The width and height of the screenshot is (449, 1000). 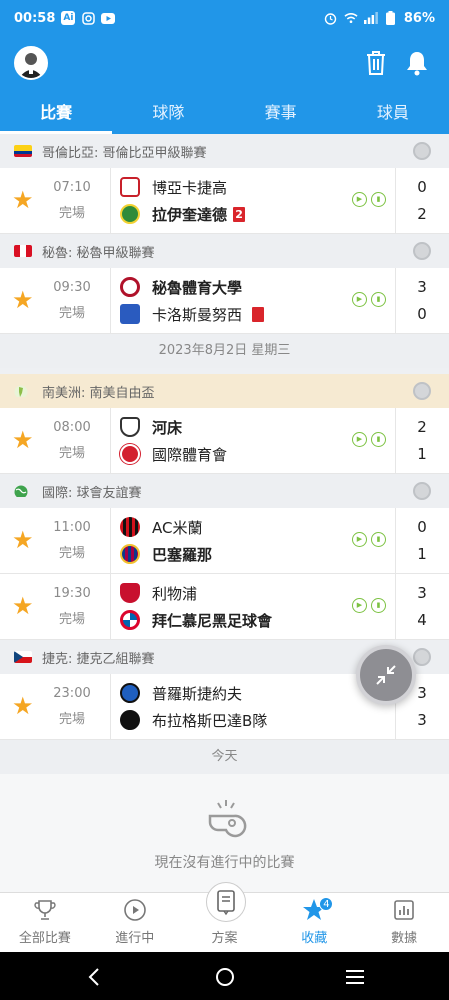 What do you see at coordinates (31, 63) in the screenshot?
I see `user-avatar` at bounding box center [31, 63].